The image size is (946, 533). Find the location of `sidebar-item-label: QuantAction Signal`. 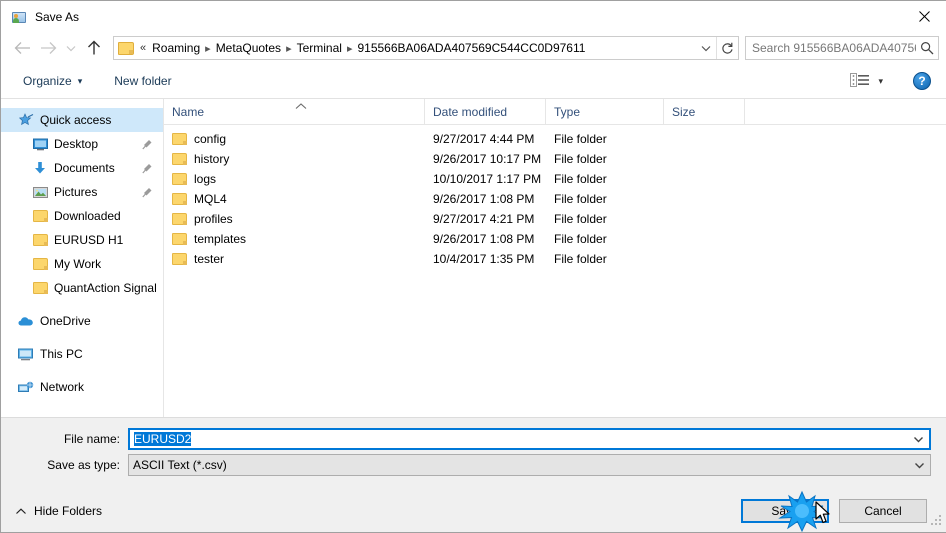

sidebar-item-label: QuantAction Signal is located at coordinates (105, 288).